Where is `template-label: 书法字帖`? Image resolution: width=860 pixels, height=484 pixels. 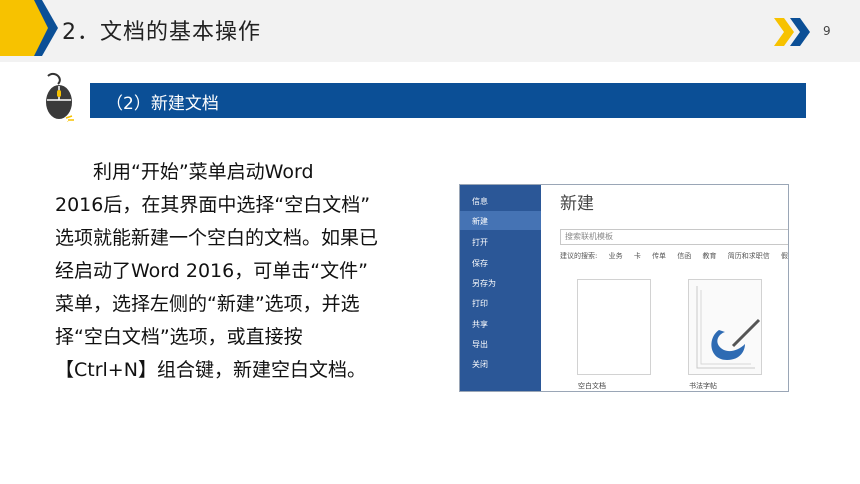 template-label: 书法字帖 is located at coordinates (703, 386).